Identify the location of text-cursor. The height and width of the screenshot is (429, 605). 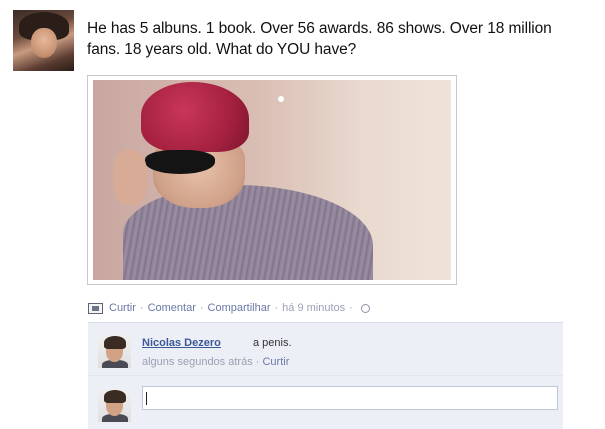
(146, 398).